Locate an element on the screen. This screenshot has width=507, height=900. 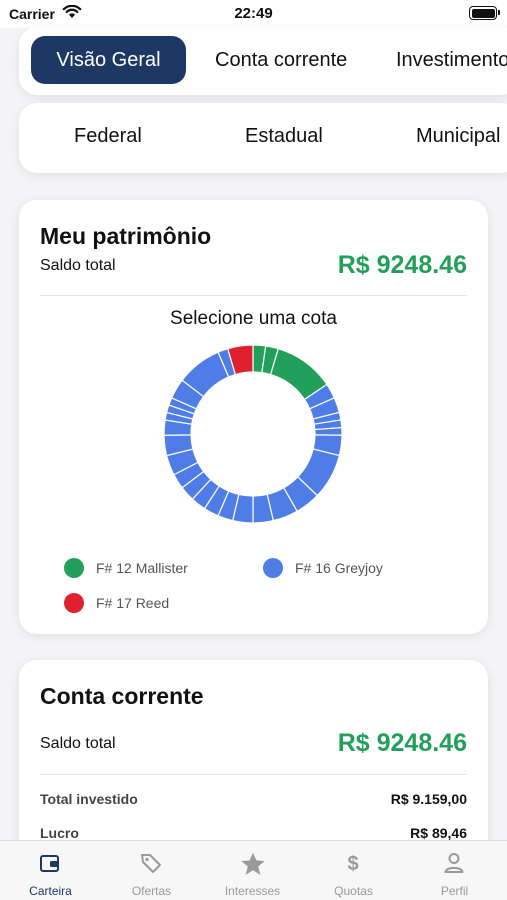
conta-corrente-title: Conta corrente is located at coordinates (122, 696).